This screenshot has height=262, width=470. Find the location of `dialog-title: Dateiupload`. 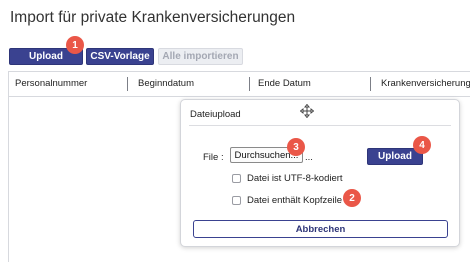

dialog-title: Dateiupload is located at coordinates (215, 114).